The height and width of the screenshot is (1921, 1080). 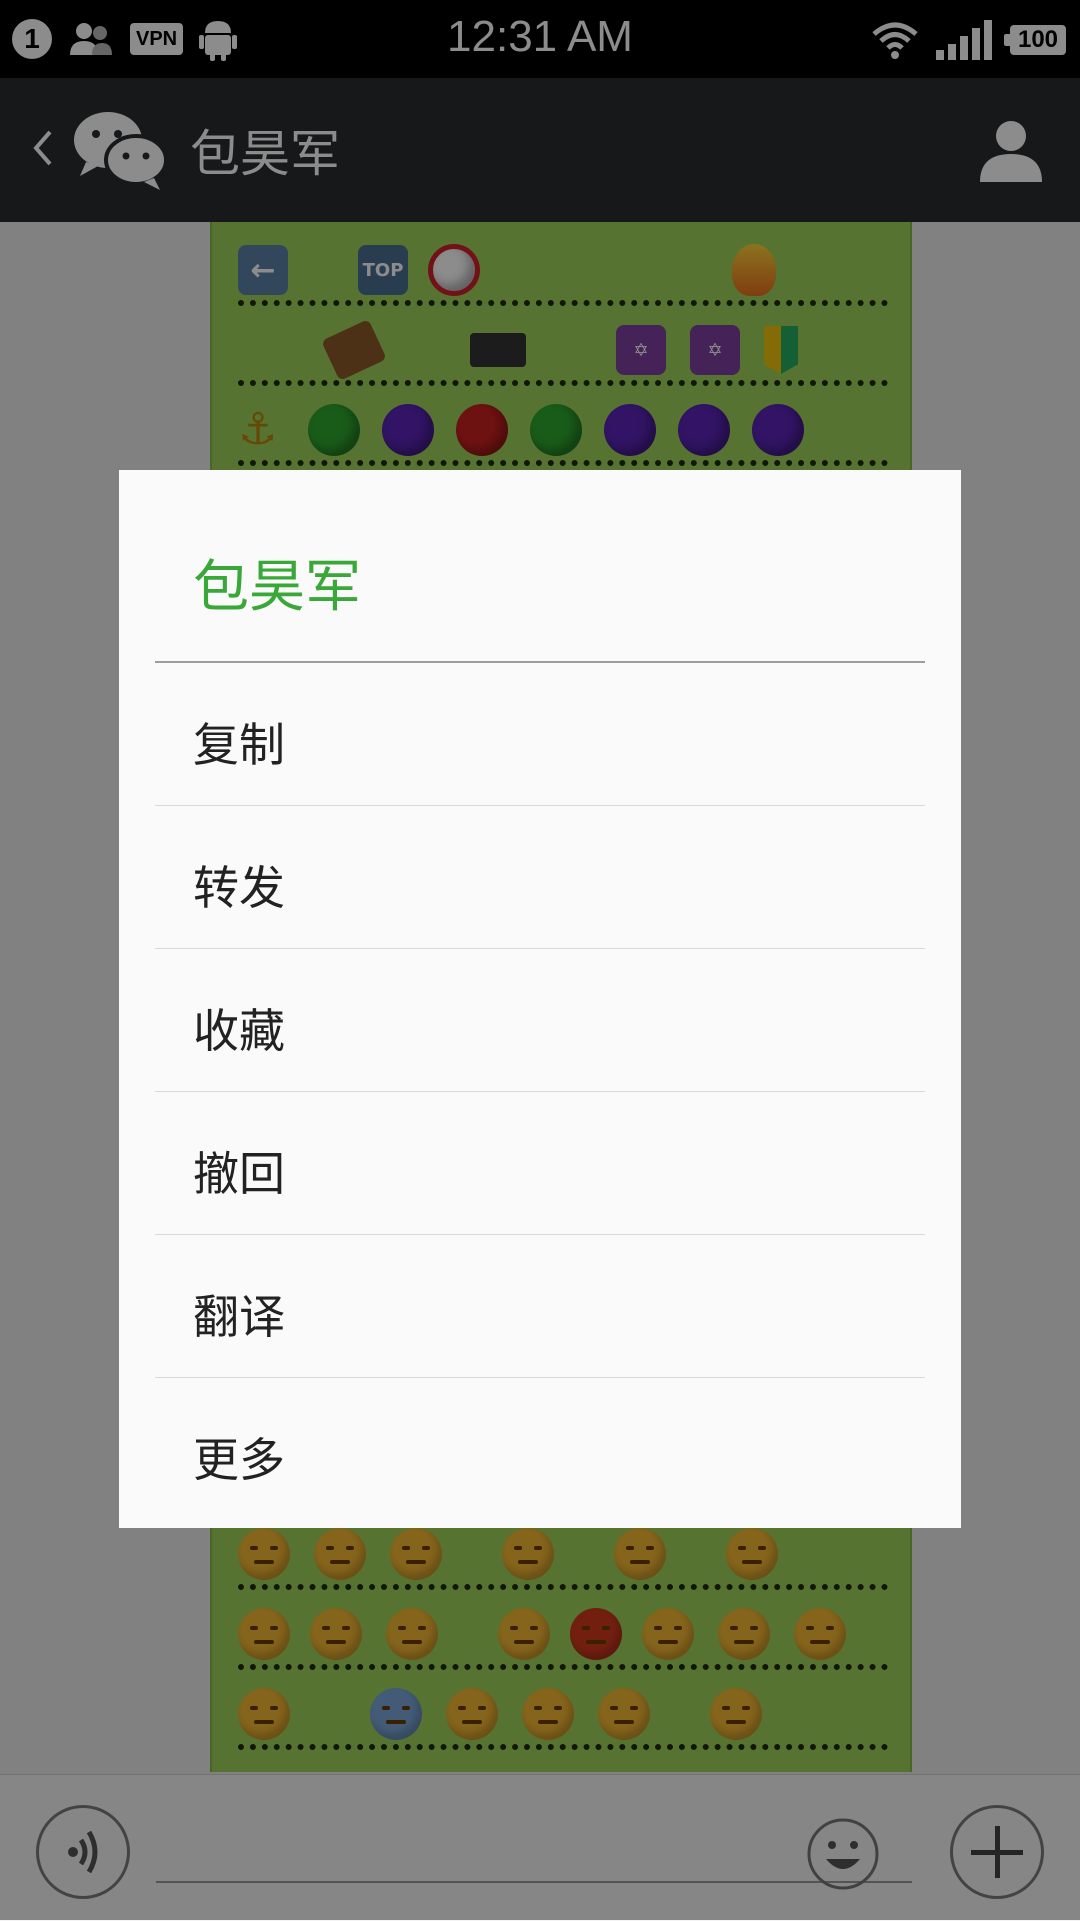 What do you see at coordinates (540, 1306) in the screenshot?
I see `menu-item-translate: 翻译` at bounding box center [540, 1306].